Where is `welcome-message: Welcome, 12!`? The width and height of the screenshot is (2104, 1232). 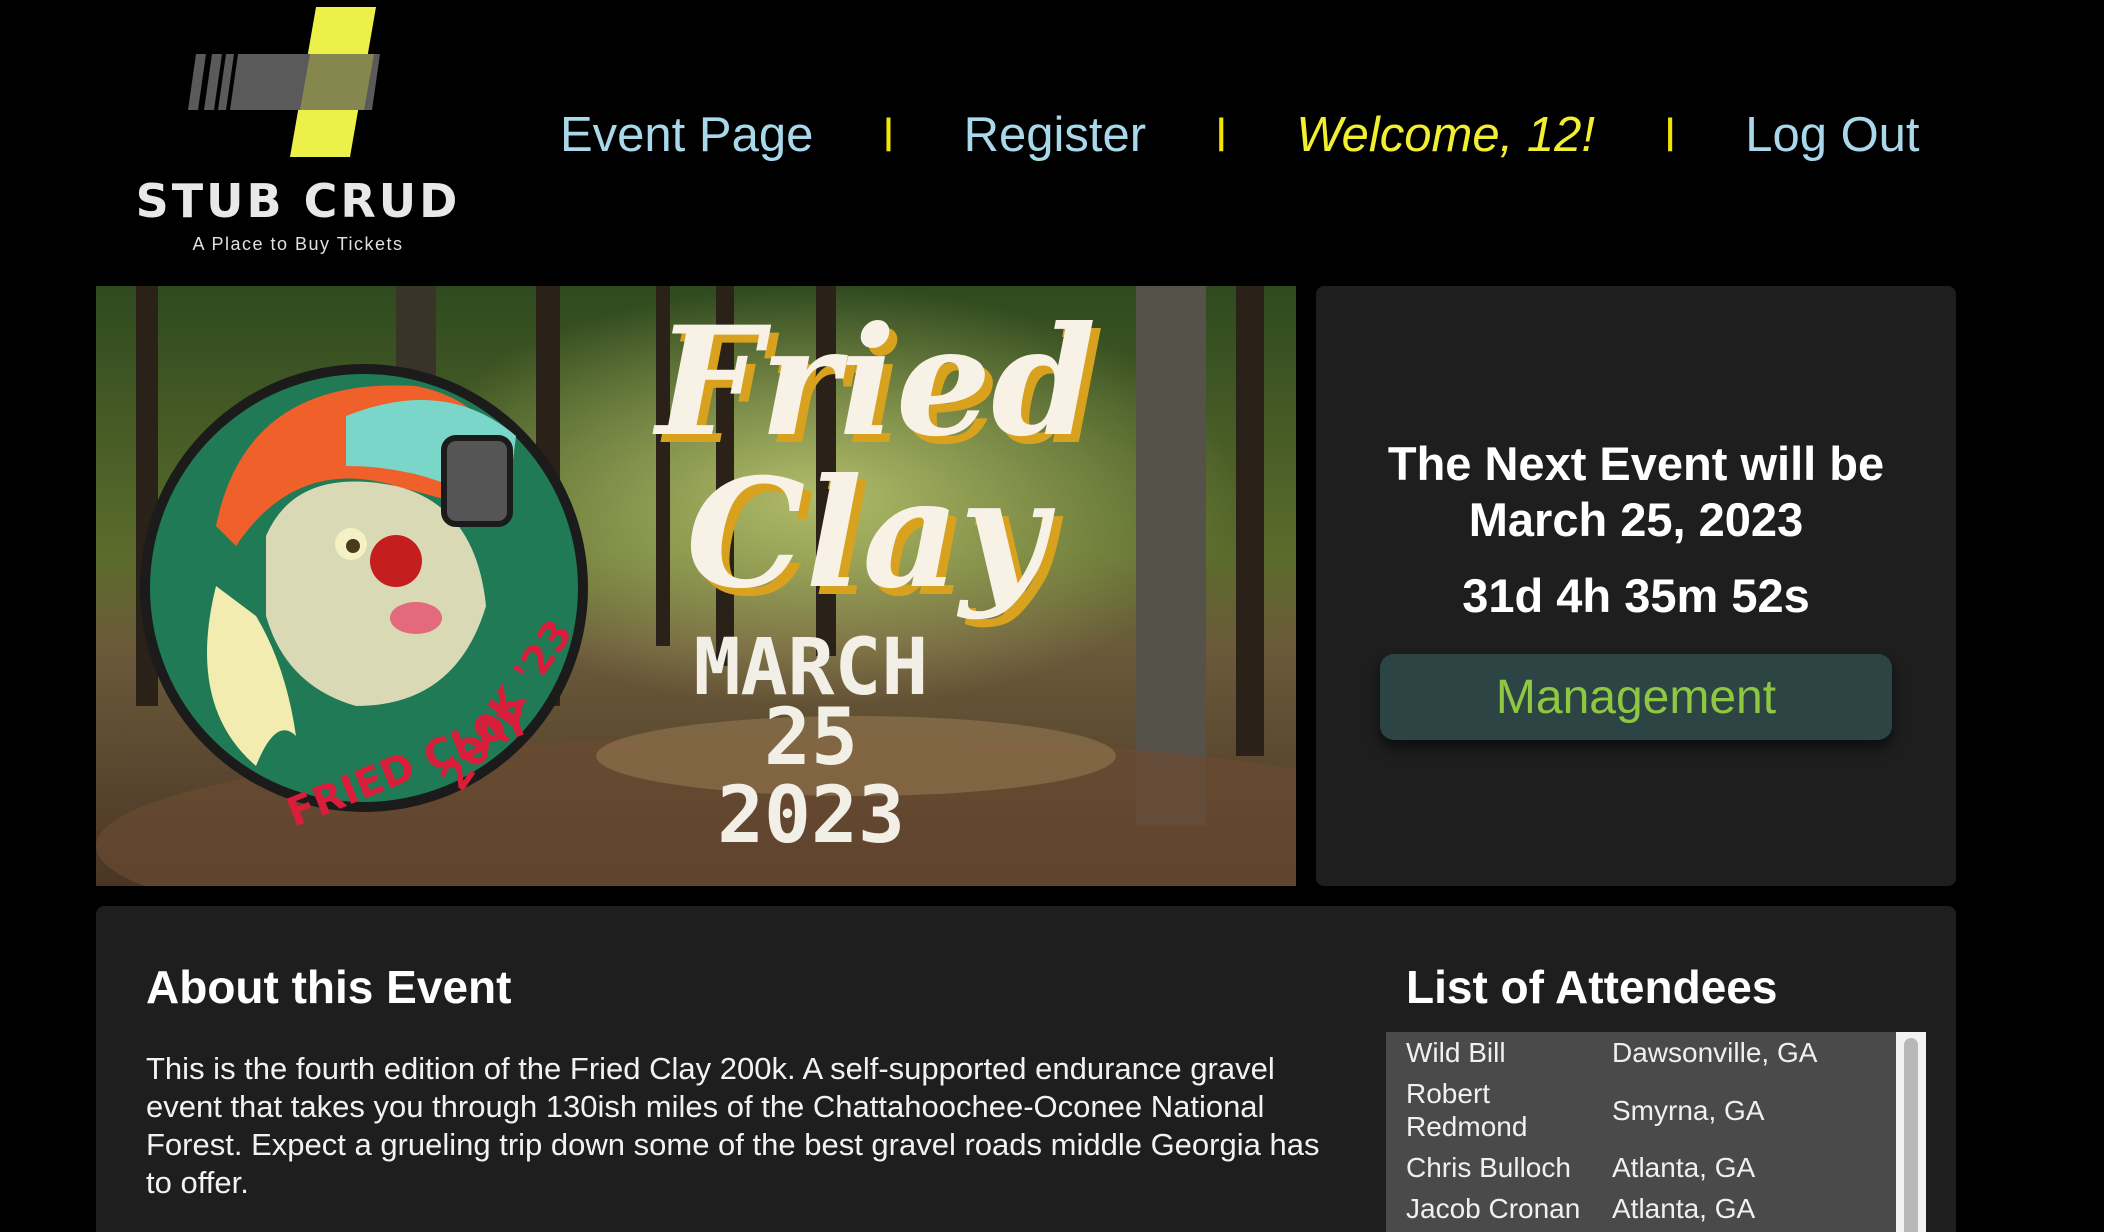
welcome-message: Welcome, 12! is located at coordinates (1445, 135).